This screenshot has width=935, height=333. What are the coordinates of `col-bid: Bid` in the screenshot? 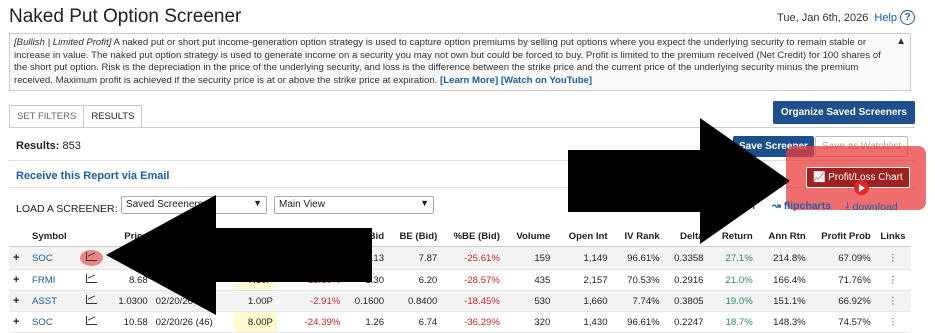 It's located at (366, 237).